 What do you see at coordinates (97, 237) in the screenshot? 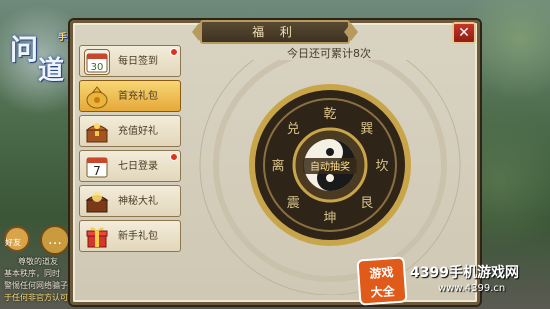
I see `gift-box-icon` at bounding box center [97, 237].